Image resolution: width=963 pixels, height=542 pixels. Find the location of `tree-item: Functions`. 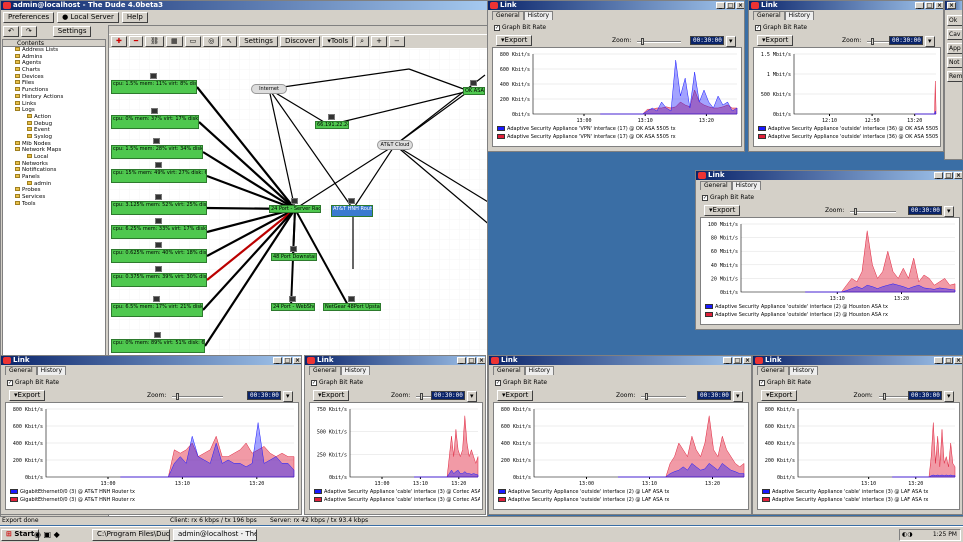

tree-item: Functions is located at coordinates (54, 90).